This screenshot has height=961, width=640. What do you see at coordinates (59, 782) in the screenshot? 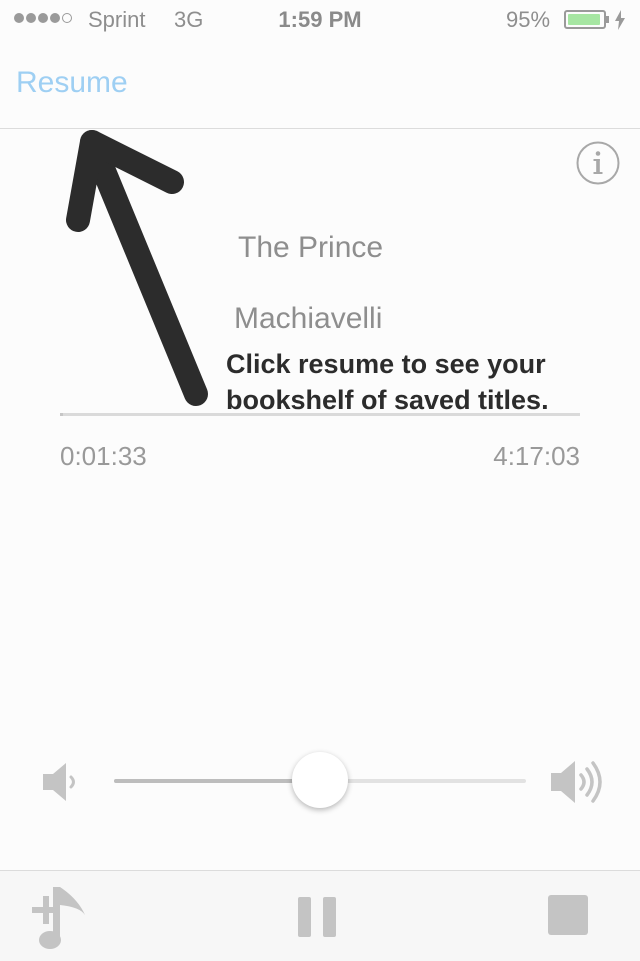
I see `volume-low-icon` at bounding box center [59, 782].